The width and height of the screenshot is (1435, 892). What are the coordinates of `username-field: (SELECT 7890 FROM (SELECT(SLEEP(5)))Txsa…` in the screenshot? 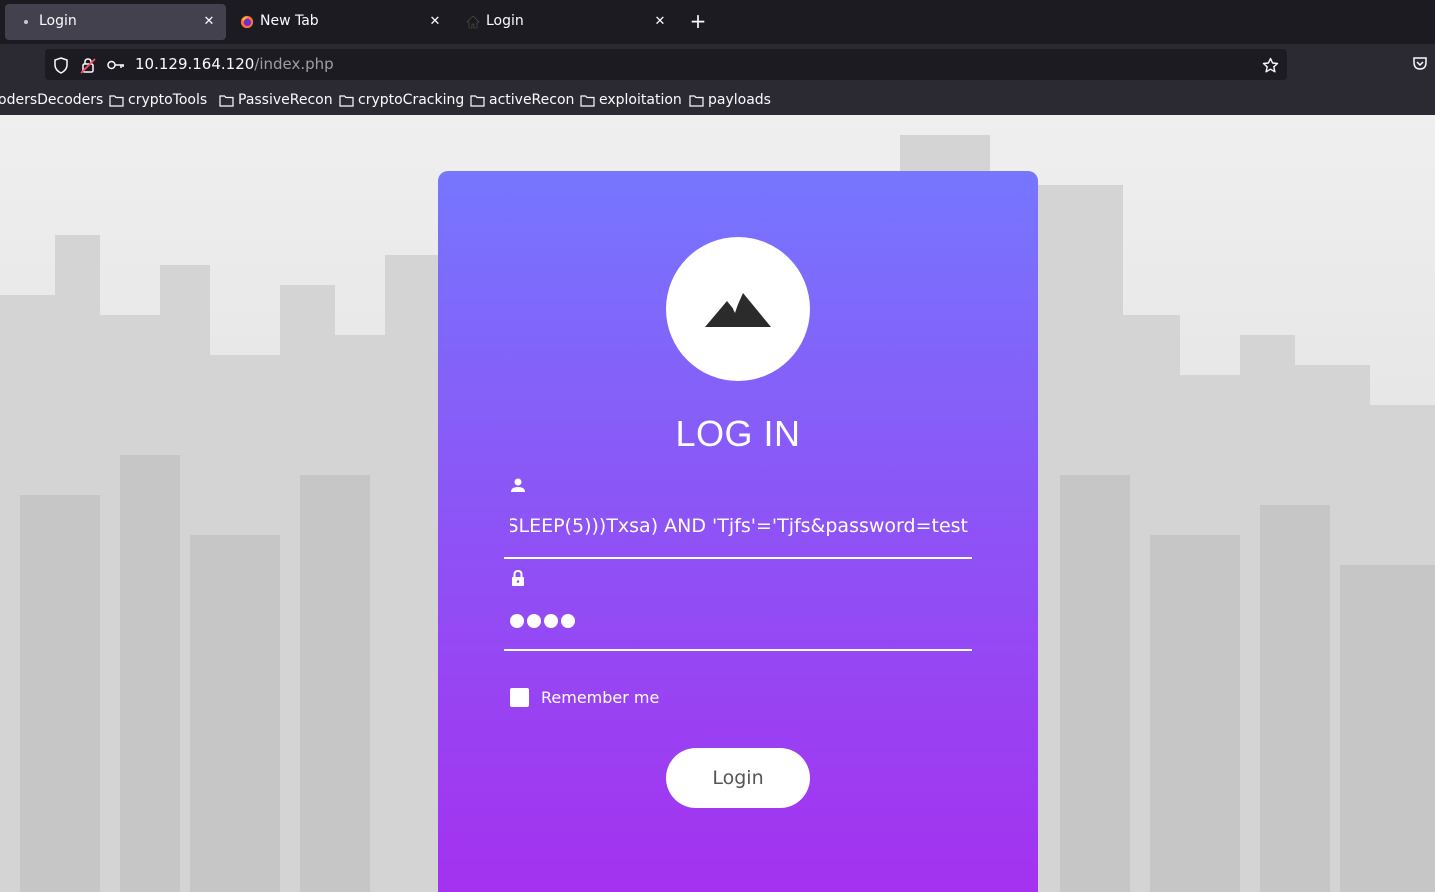 It's located at (738, 518).